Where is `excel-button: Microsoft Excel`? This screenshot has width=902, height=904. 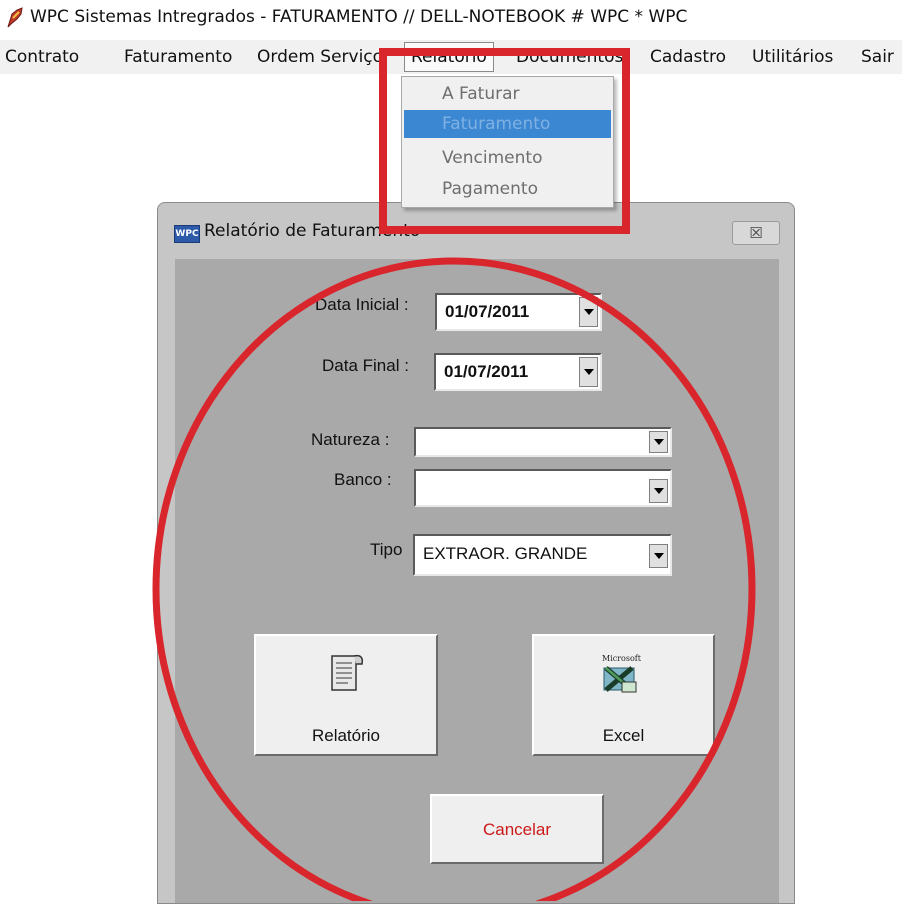 excel-button: Microsoft Excel is located at coordinates (623, 695).